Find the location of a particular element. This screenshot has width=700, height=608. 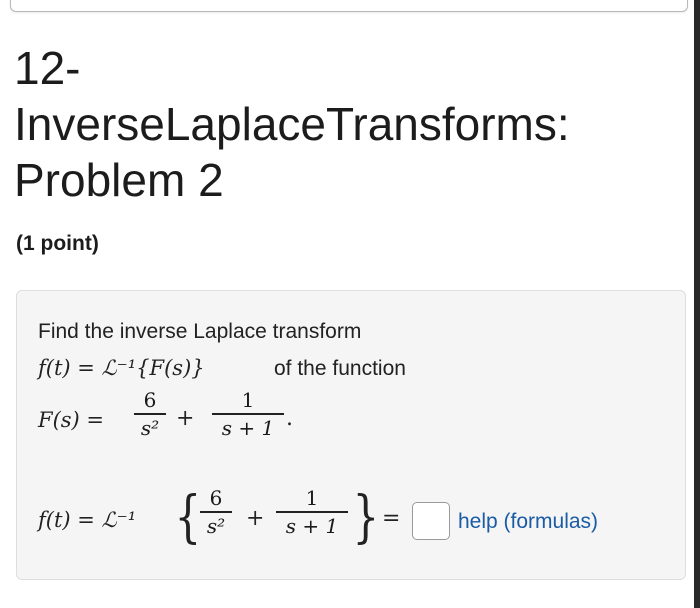

brace-close: } is located at coordinates (366, 517).